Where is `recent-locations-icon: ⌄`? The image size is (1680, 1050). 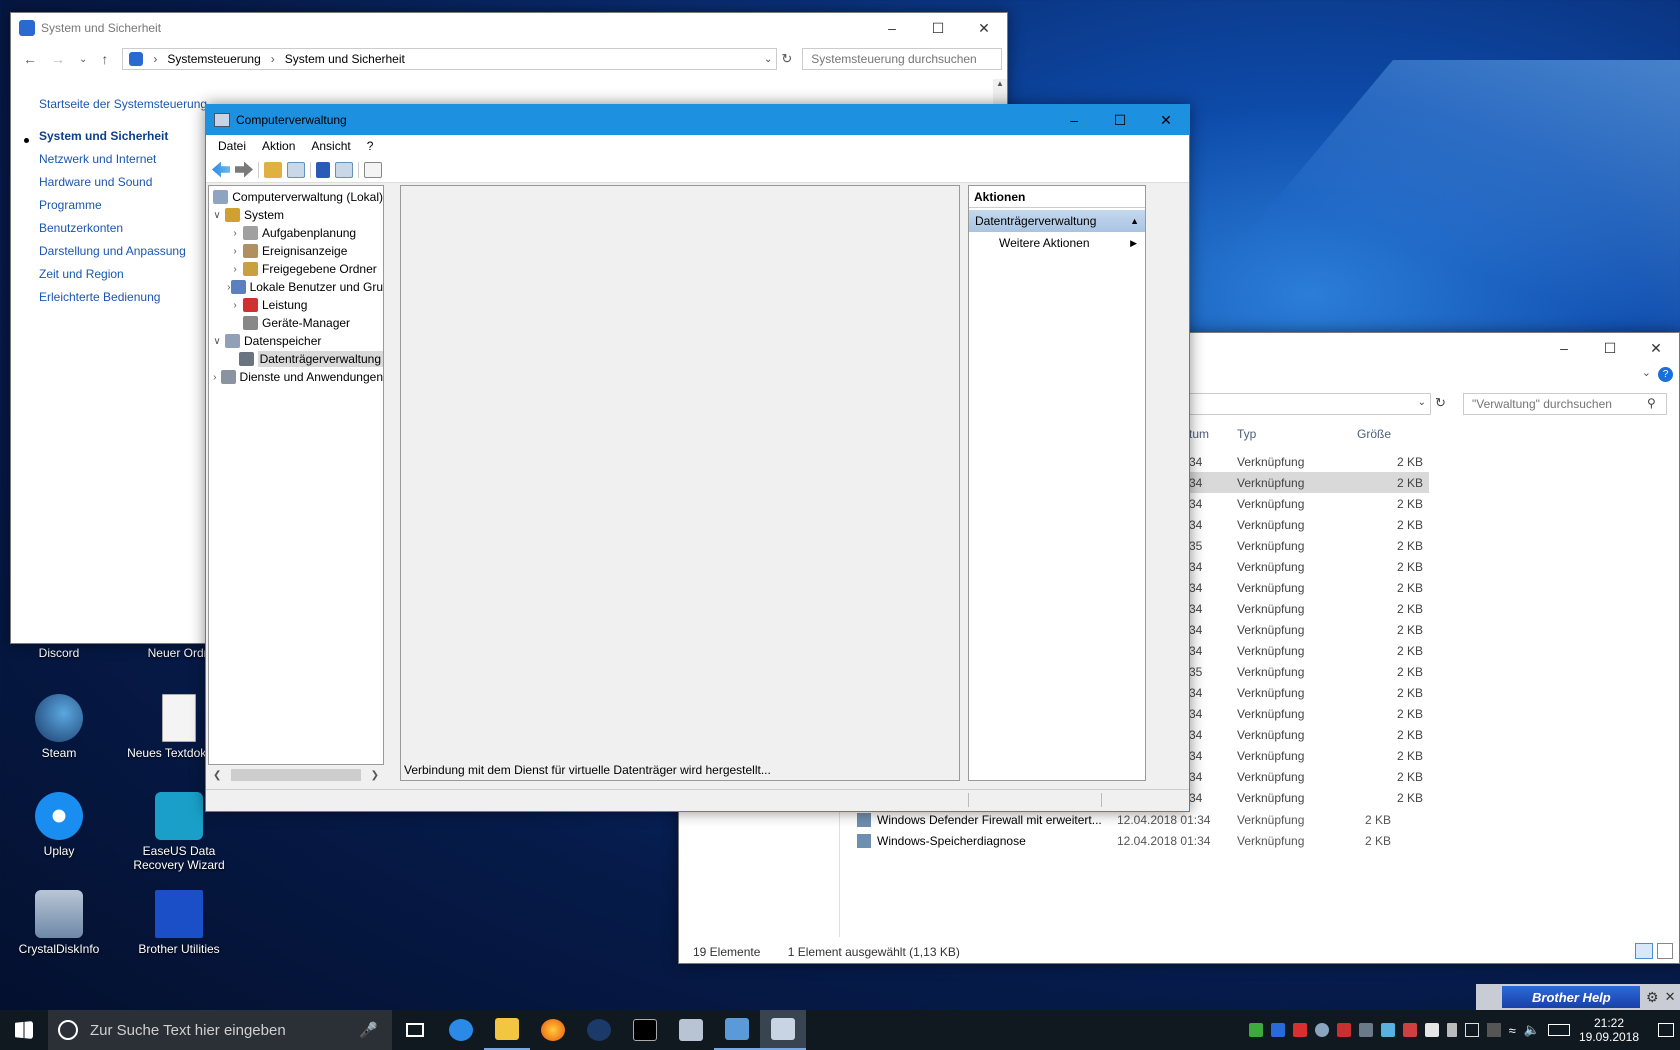 recent-locations-icon: ⌄ is located at coordinates (83, 59).